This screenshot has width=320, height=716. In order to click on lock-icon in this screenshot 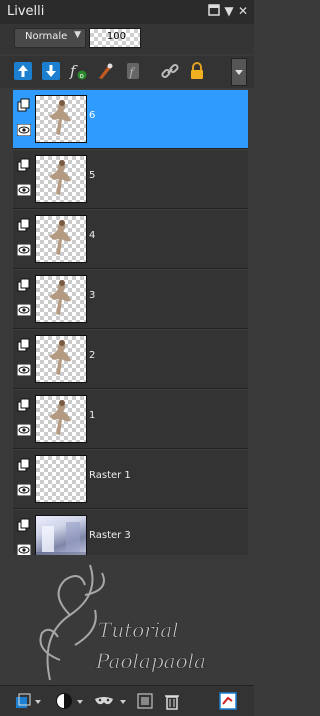, I will do `click(197, 71)`.